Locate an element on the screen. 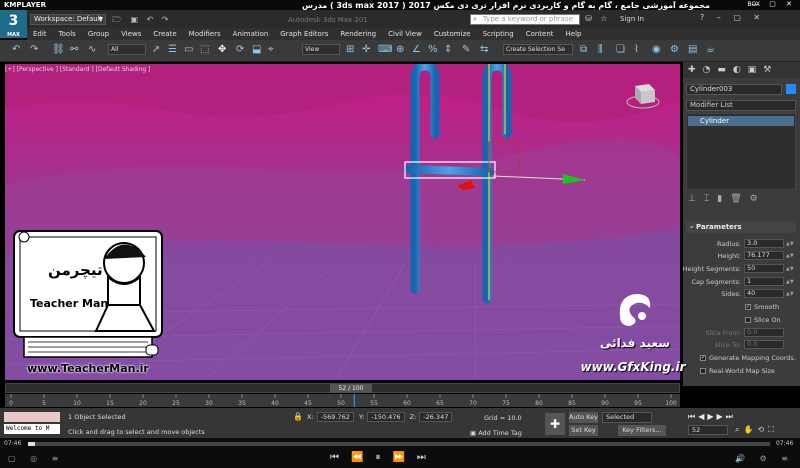 The width and height of the screenshot is (800, 468). param-value-field: 50 is located at coordinates (764, 268).